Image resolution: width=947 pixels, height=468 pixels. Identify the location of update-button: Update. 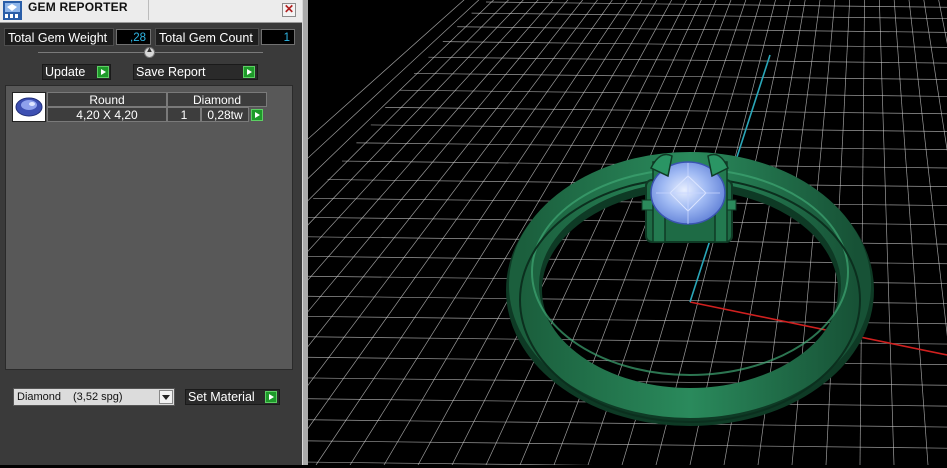
(76, 72).